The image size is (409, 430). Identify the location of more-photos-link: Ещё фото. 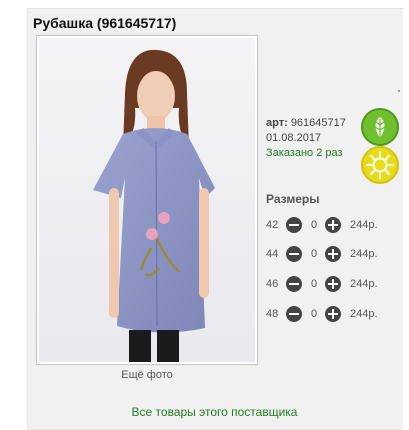
(147, 375).